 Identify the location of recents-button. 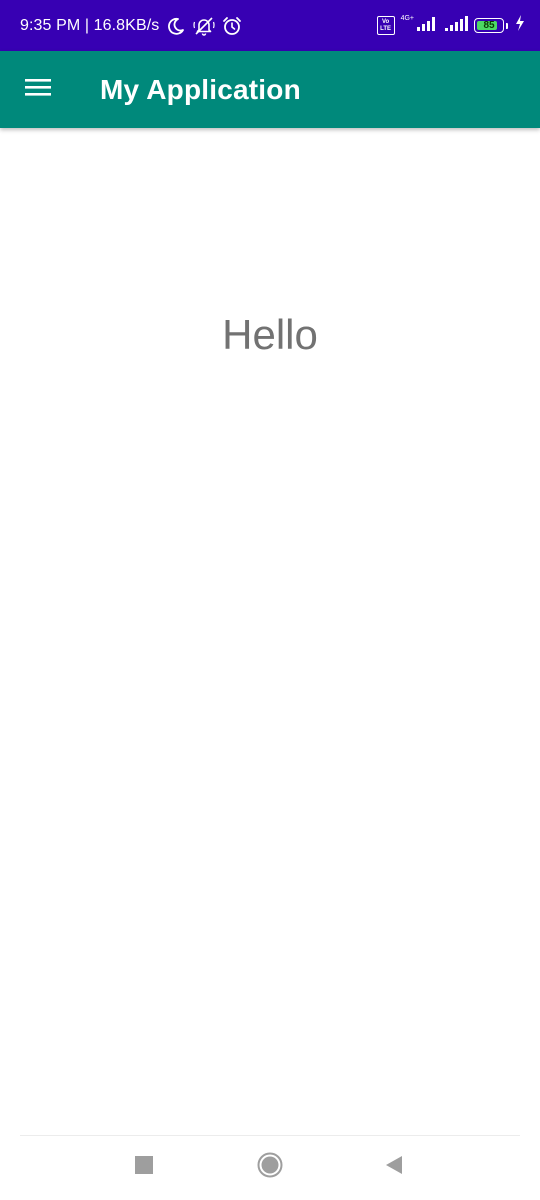
(144, 1167).